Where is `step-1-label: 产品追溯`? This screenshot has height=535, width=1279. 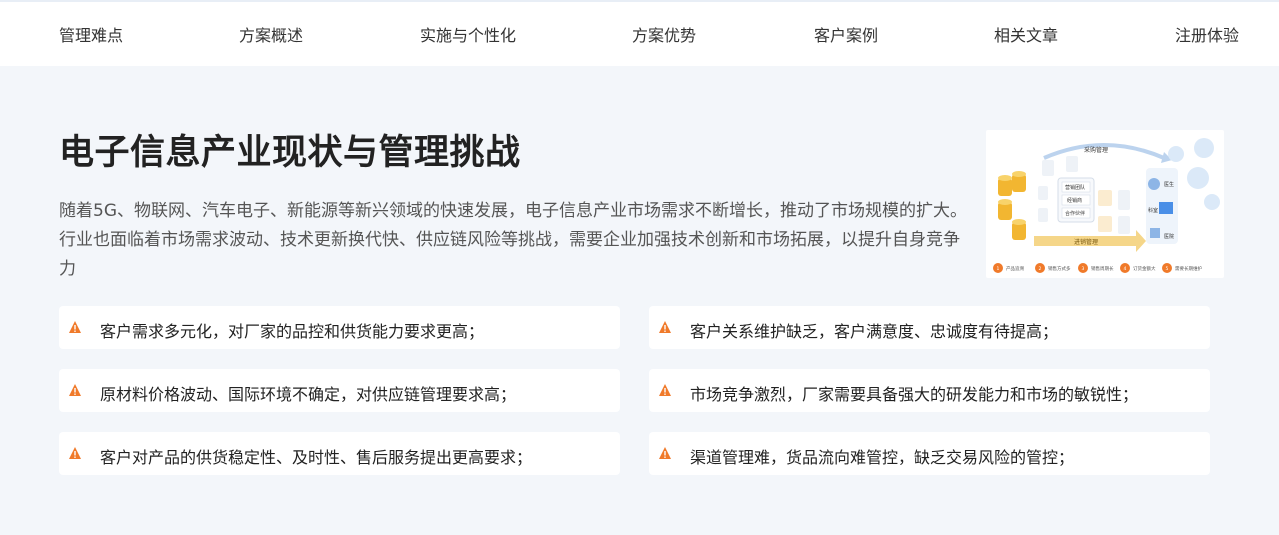 step-1-label: 产品追溯 is located at coordinates (1015, 268).